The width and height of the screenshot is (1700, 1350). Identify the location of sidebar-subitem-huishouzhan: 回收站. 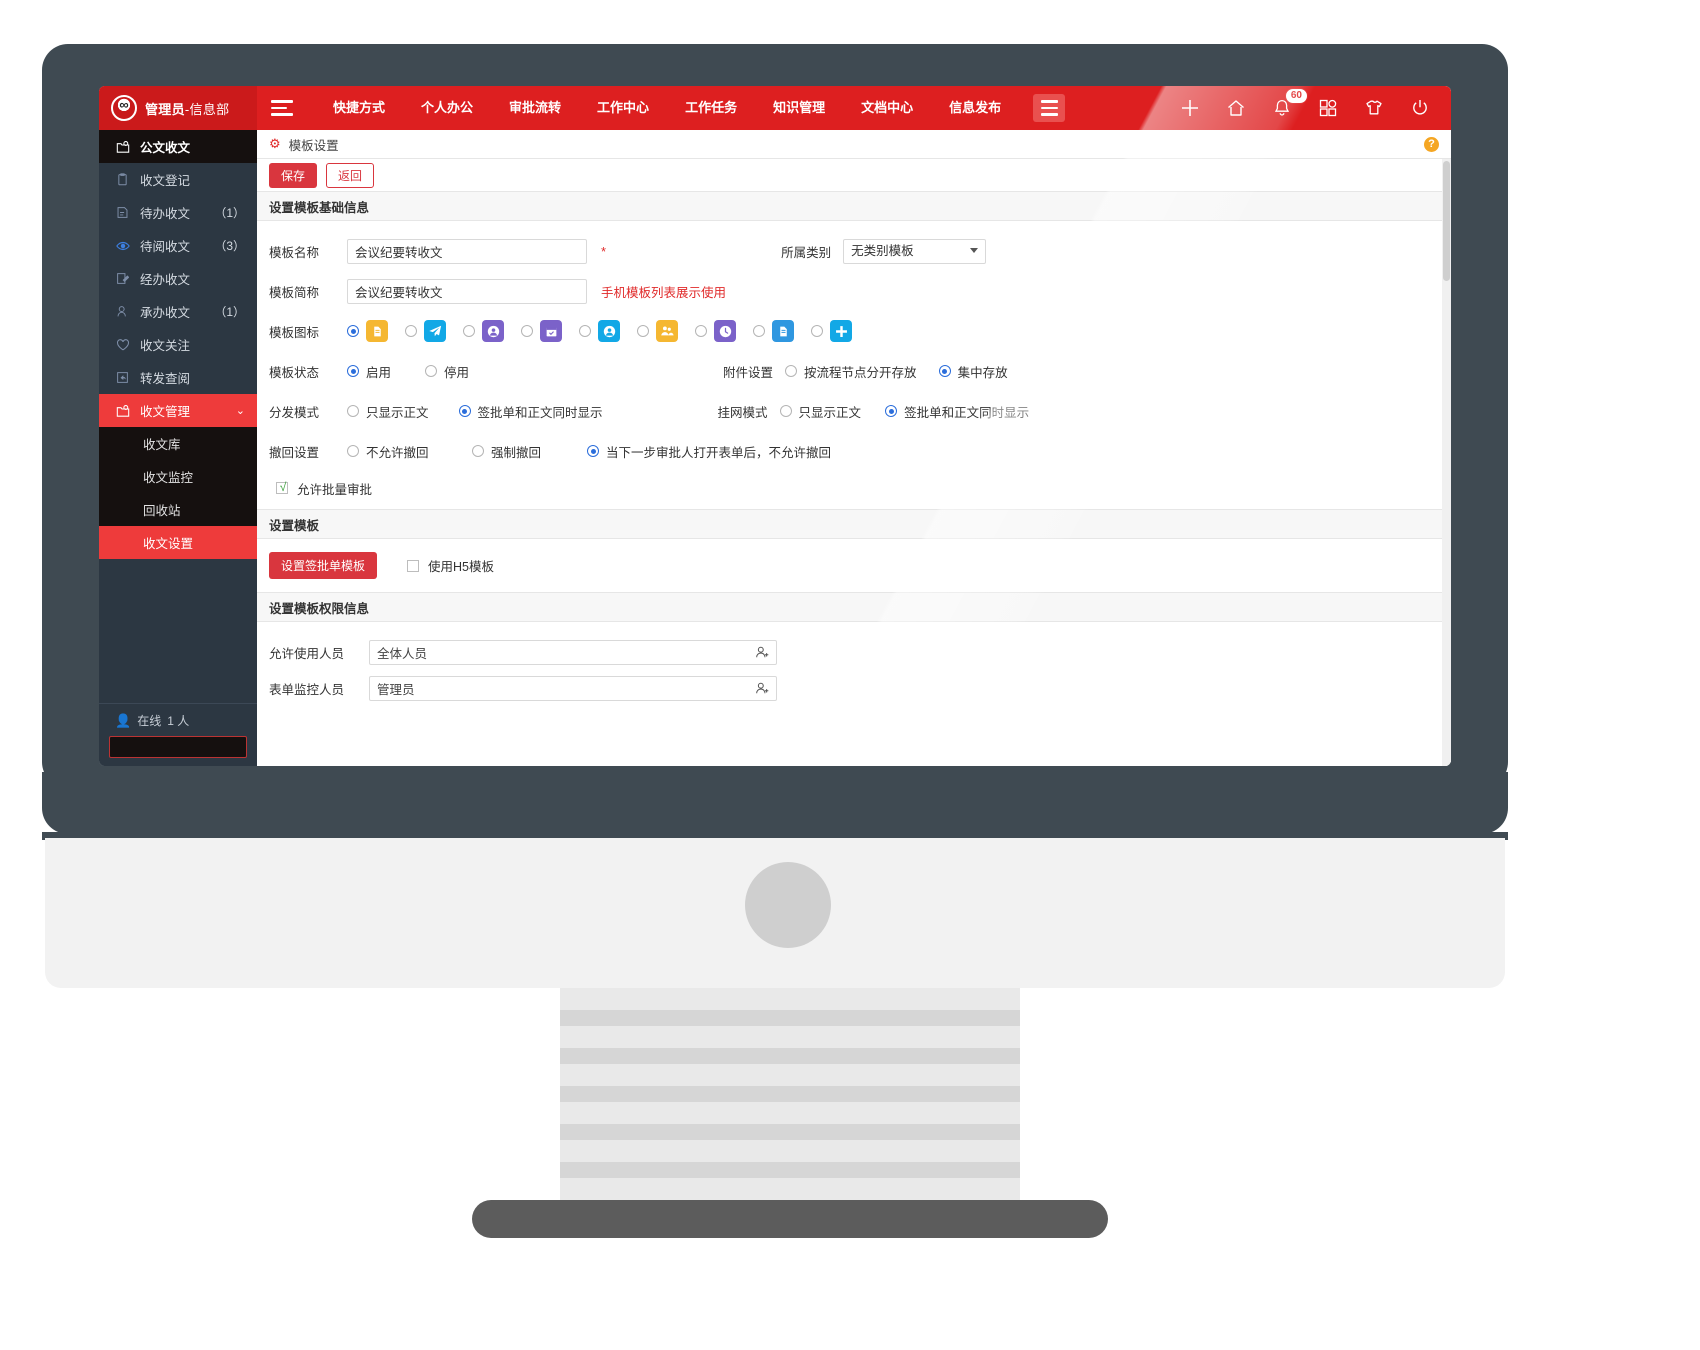
(178, 509).